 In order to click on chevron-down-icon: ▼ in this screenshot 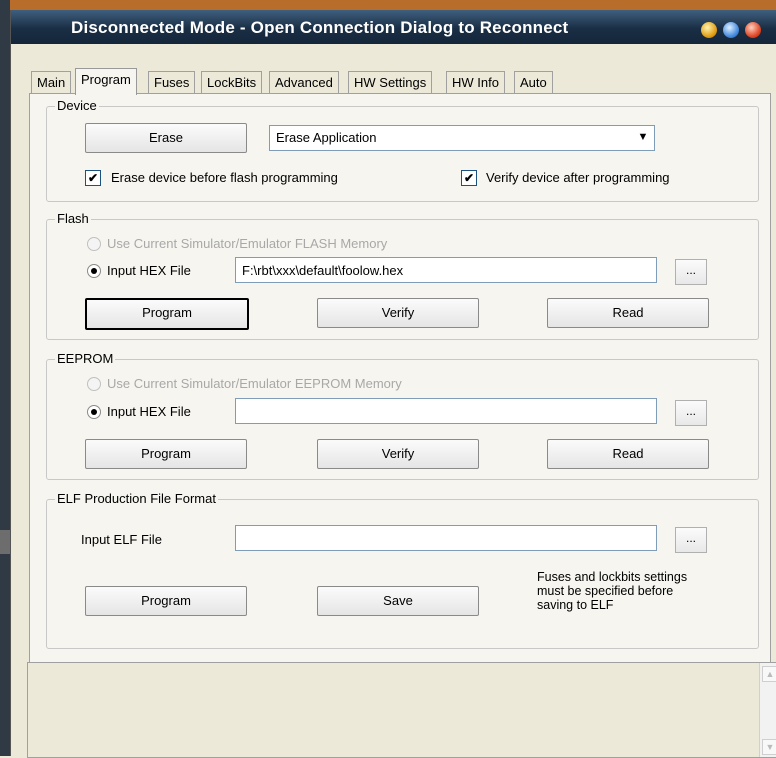, I will do `click(643, 137)`.